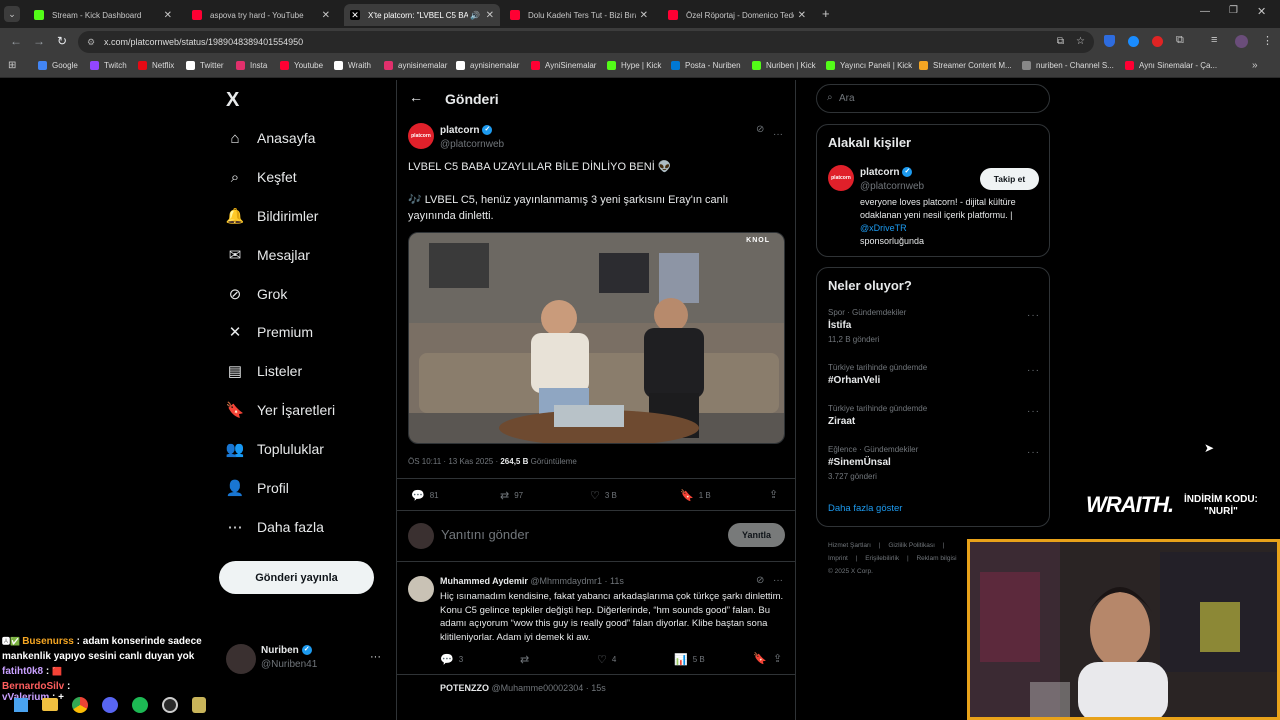 The height and width of the screenshot is (720, 1280). Describe the element at coordinates (272, 216) in the screenshot. I see `sidebar-item-bildirimler: 🔔 Bildirimler` at that location.